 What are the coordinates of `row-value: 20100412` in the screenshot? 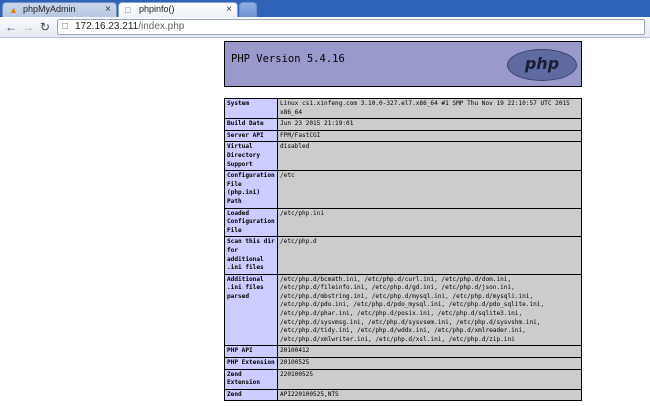 It's located at (429, 352).